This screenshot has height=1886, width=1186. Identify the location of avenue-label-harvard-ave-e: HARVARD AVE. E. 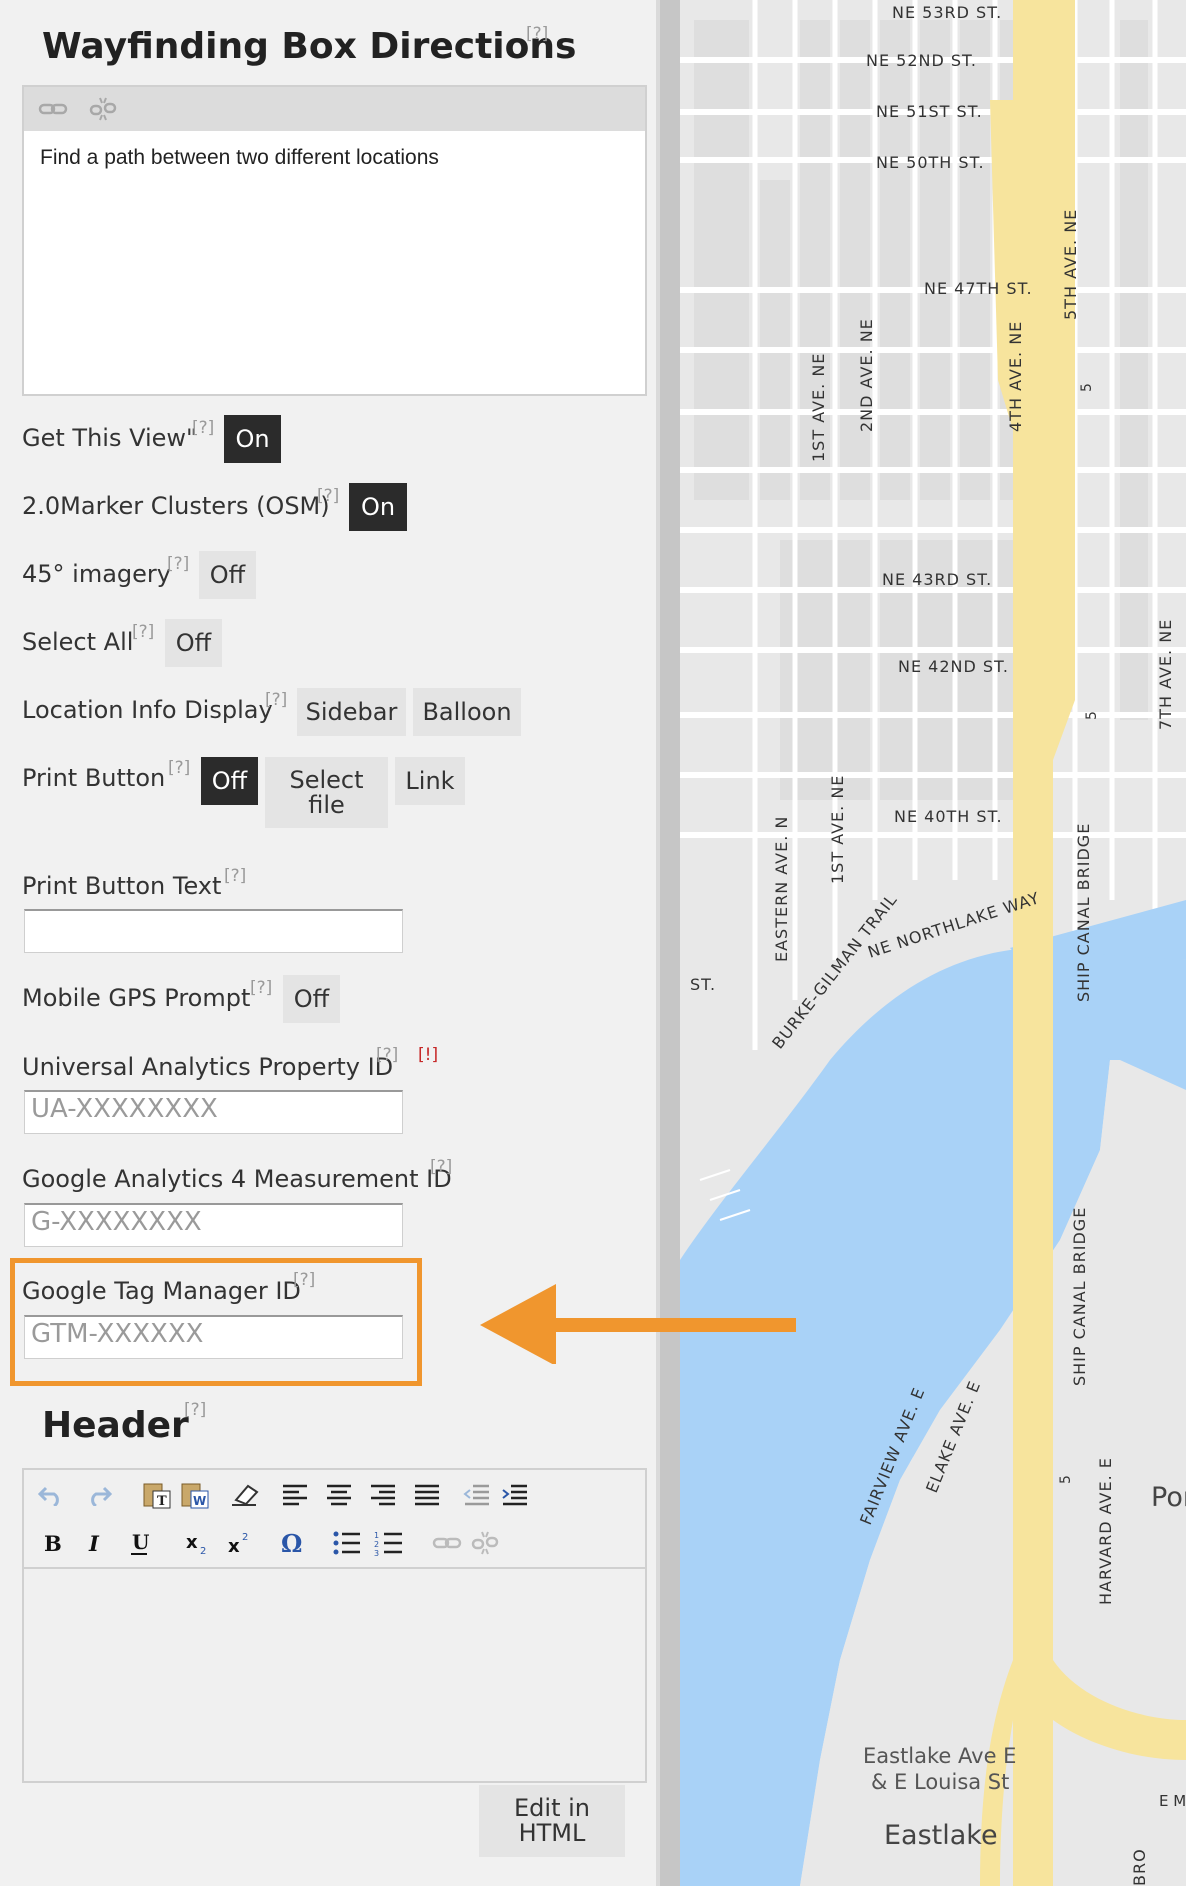
(1105, 1531).